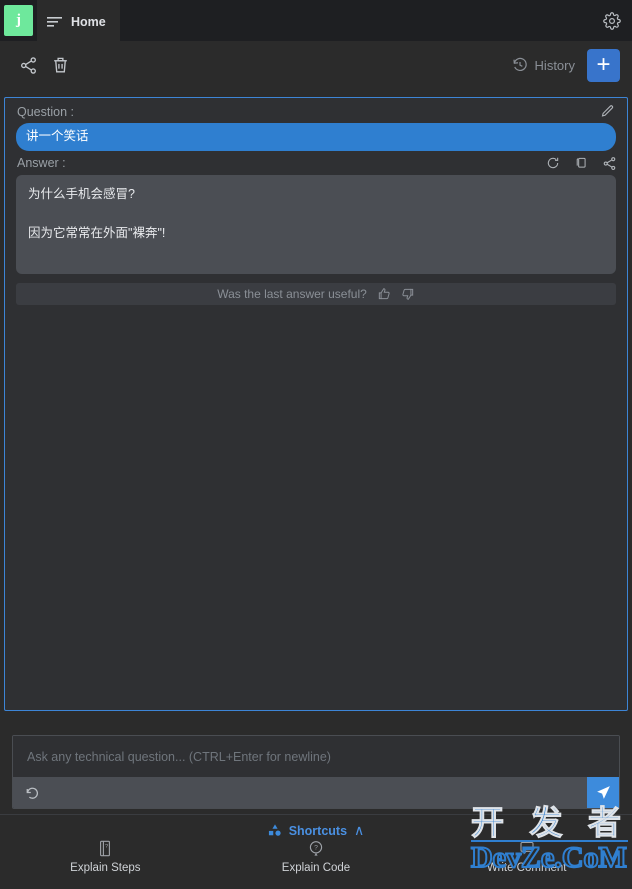 This screenshot has height=889, width=632. Describe the element at coordinates (275, 830) in the screenshot. I see `shapes-icon` at that location.